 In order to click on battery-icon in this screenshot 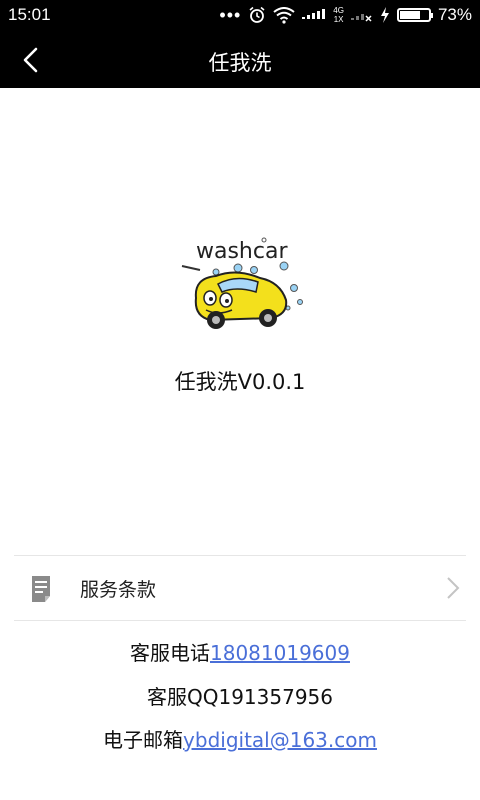, I will do `click(414, 15)`.